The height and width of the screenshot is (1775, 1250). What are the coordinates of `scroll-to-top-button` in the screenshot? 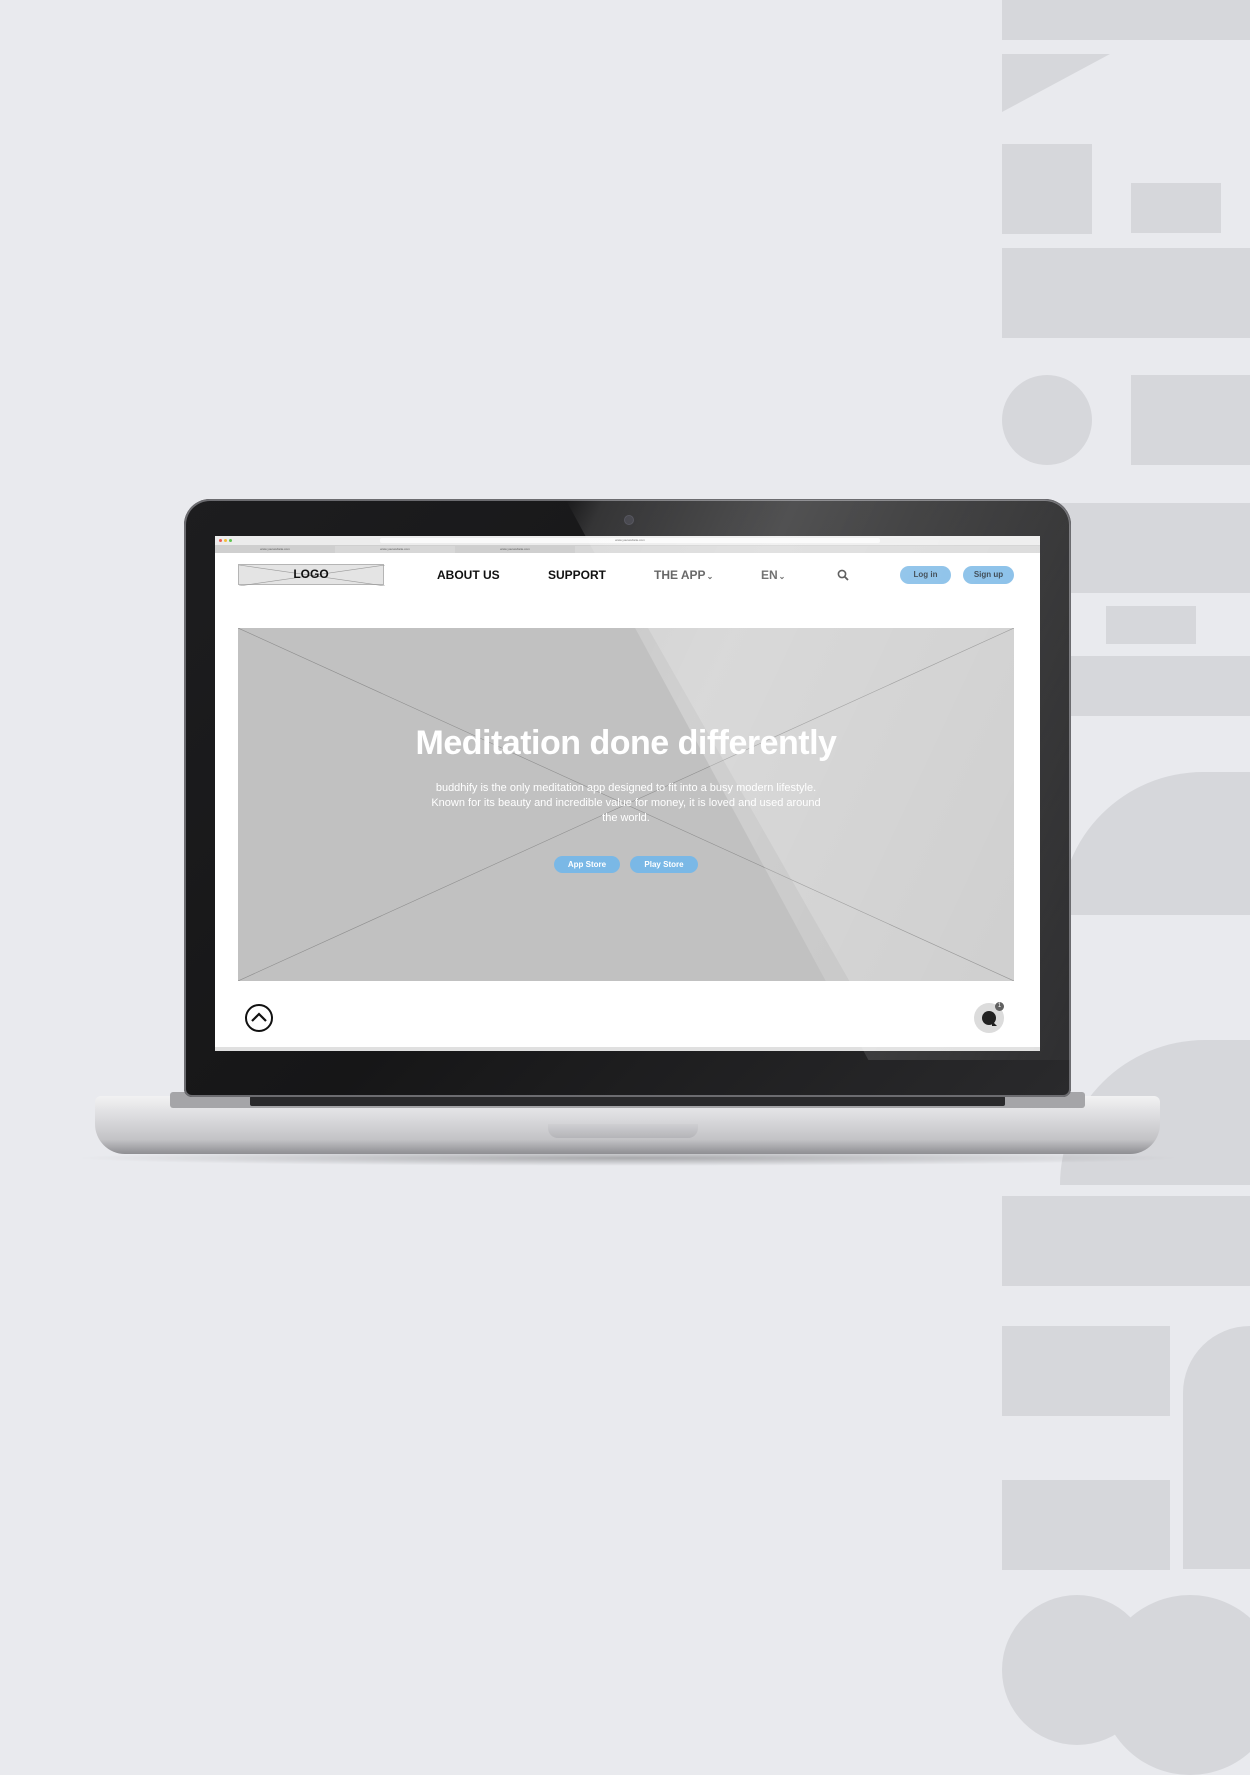 It's located at (259, 1018).